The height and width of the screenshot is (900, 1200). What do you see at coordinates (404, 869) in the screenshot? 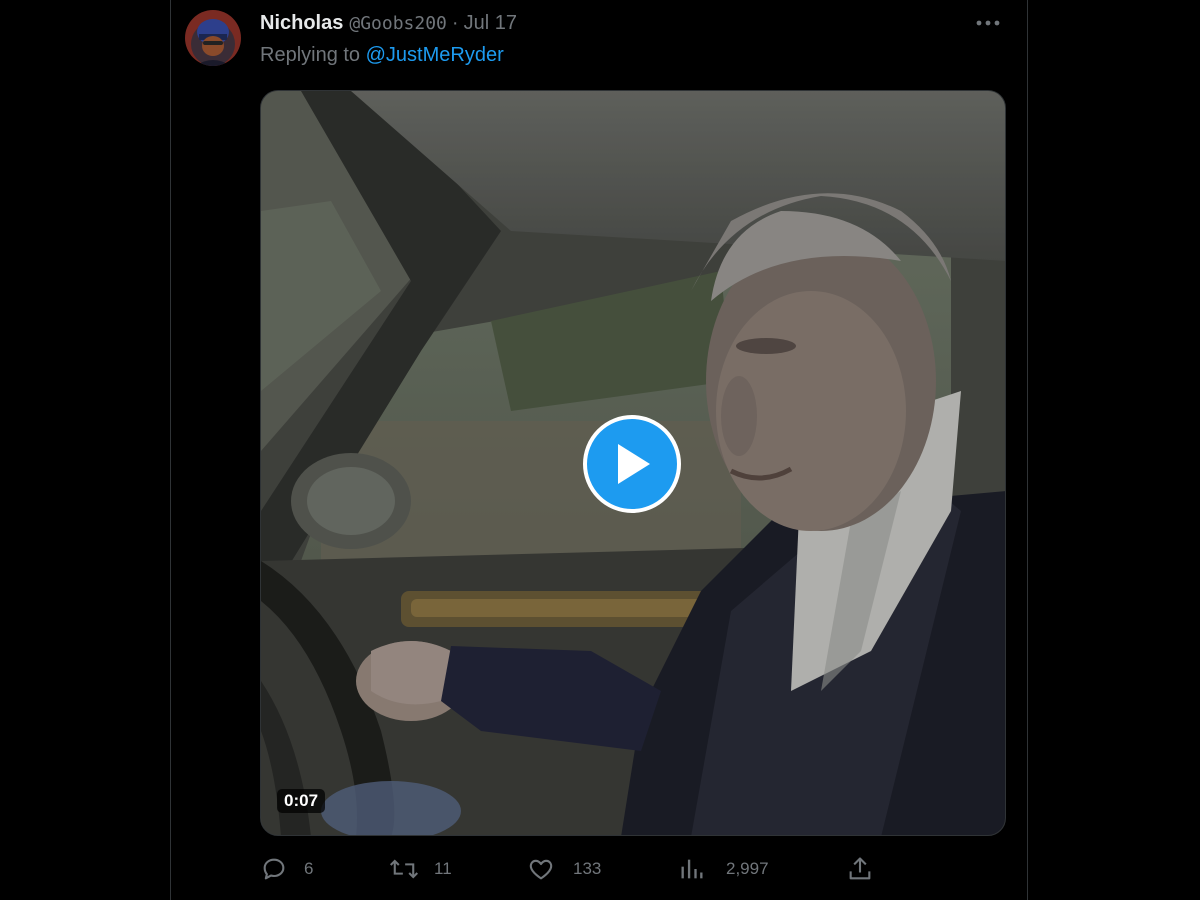
I see `retweet-icon` at bounding box center [404, 869].